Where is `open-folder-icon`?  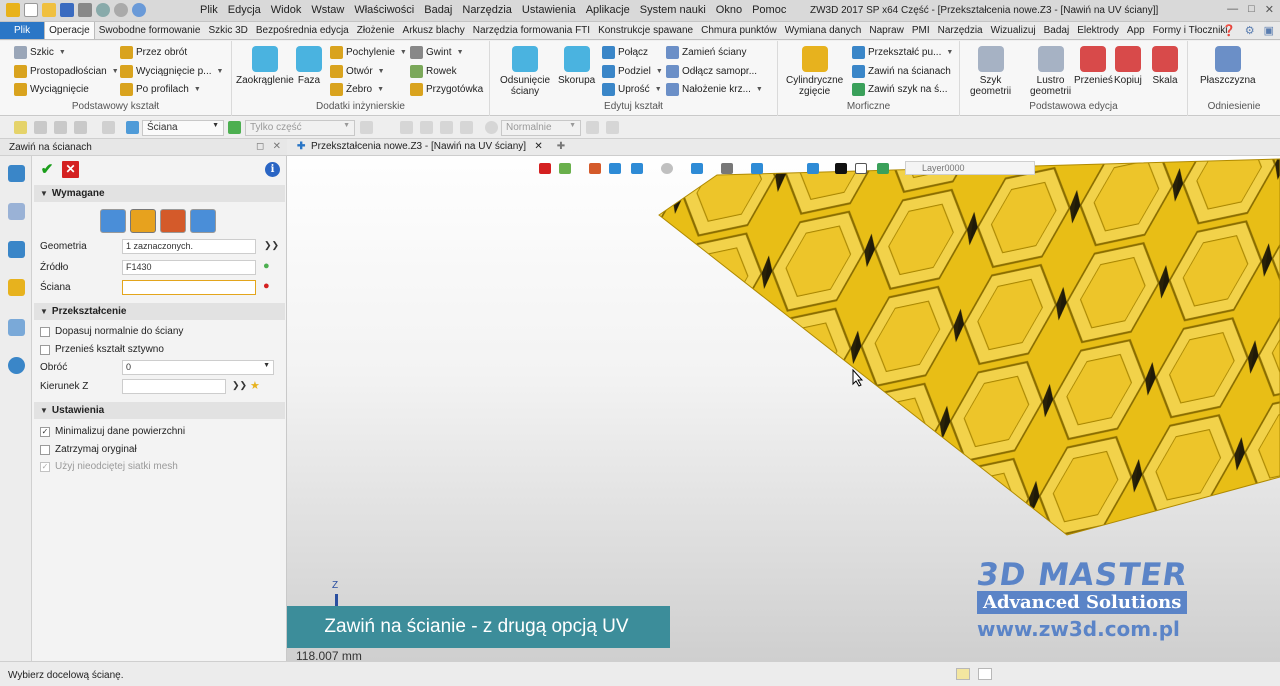 open-folder-icon is located at coordinates (49, 10).